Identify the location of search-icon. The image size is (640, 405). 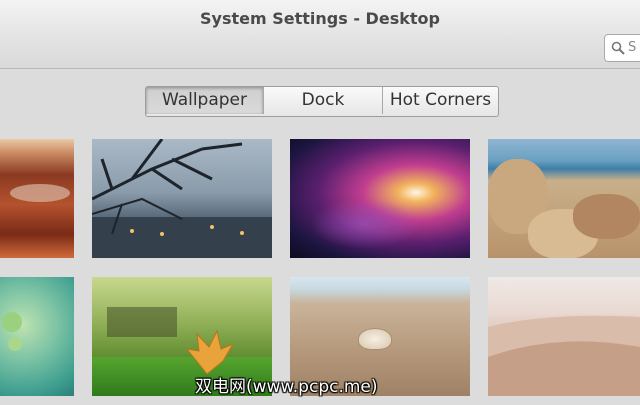
(618, 48).